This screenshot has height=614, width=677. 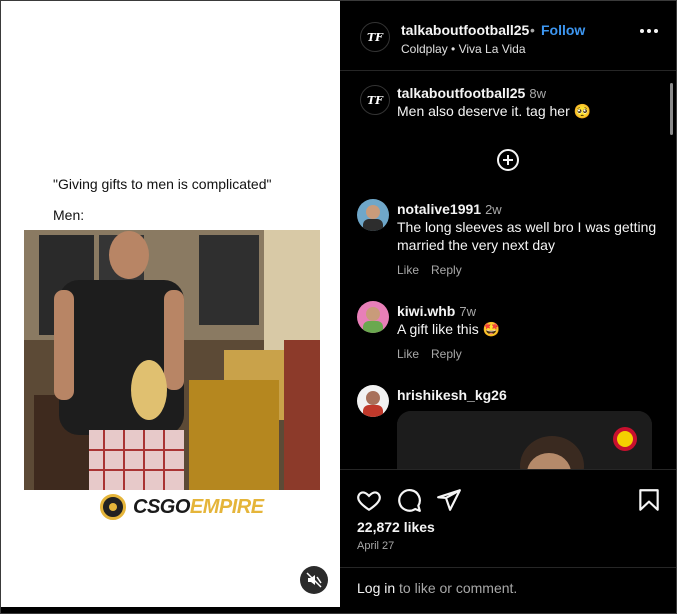 What do you see at coordinates (437, 588) in the screenshot?
I see `login-prompt: Log in to like or comment.` at bounding box center [437, 588].